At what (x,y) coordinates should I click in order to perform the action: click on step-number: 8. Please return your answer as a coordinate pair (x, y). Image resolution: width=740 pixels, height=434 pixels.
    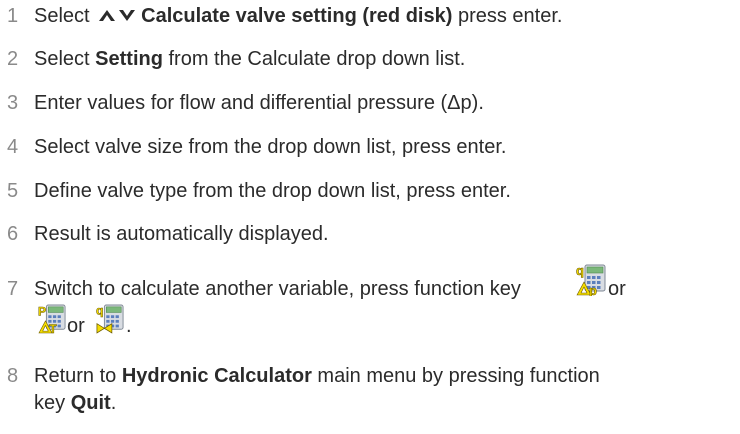
    Looking at the image, I should click on (13, 376).